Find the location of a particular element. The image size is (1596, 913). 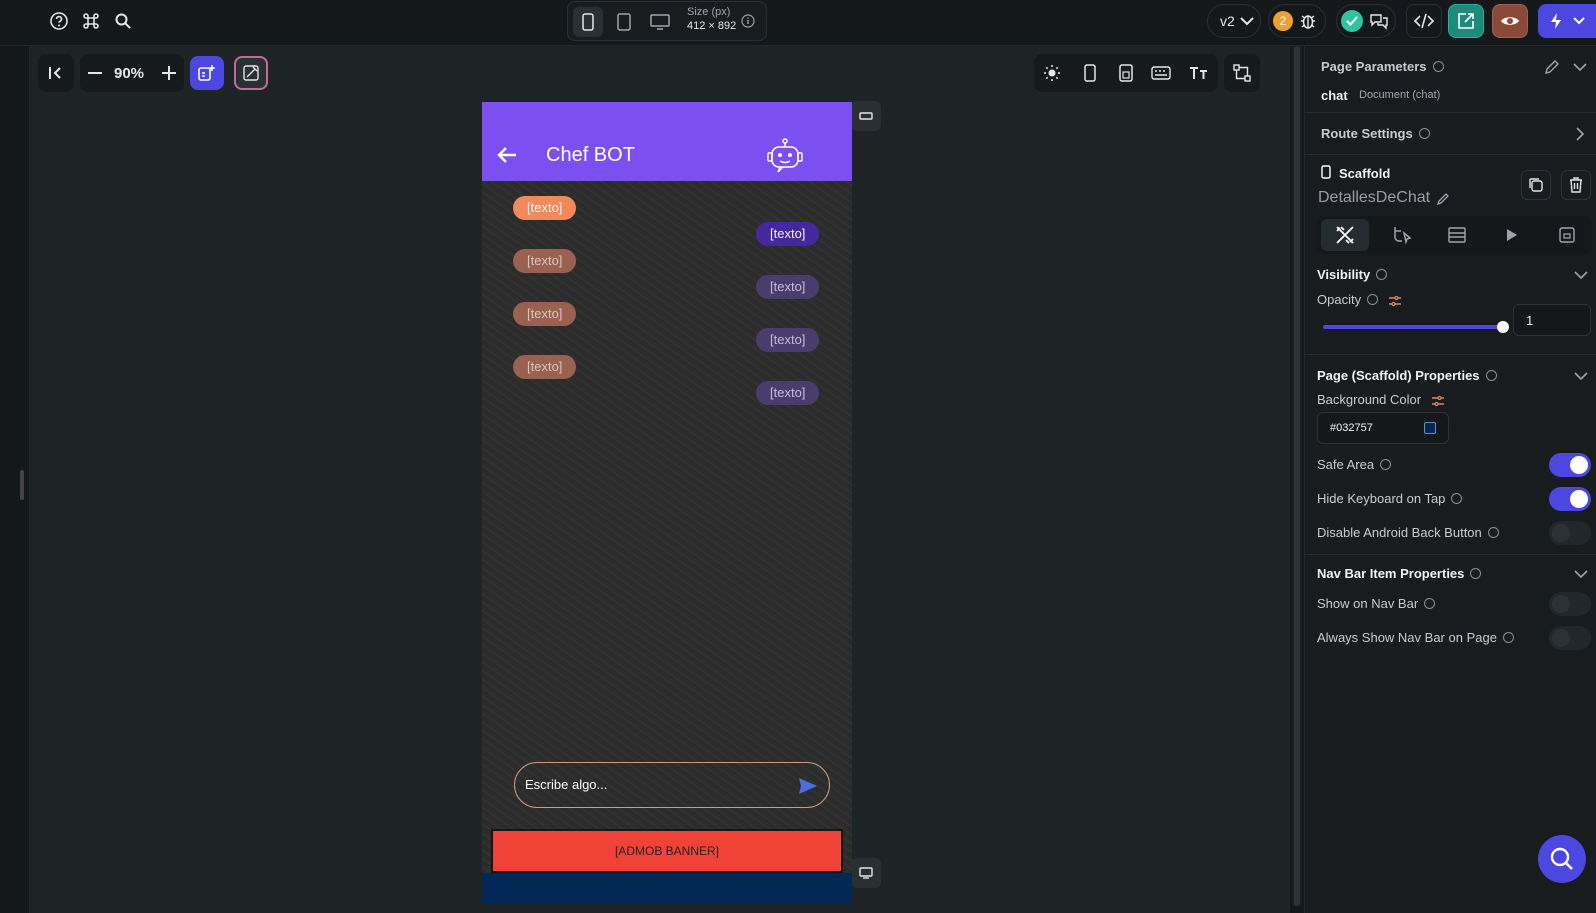

magic-edit-icon is located at coordinates (251, 73).